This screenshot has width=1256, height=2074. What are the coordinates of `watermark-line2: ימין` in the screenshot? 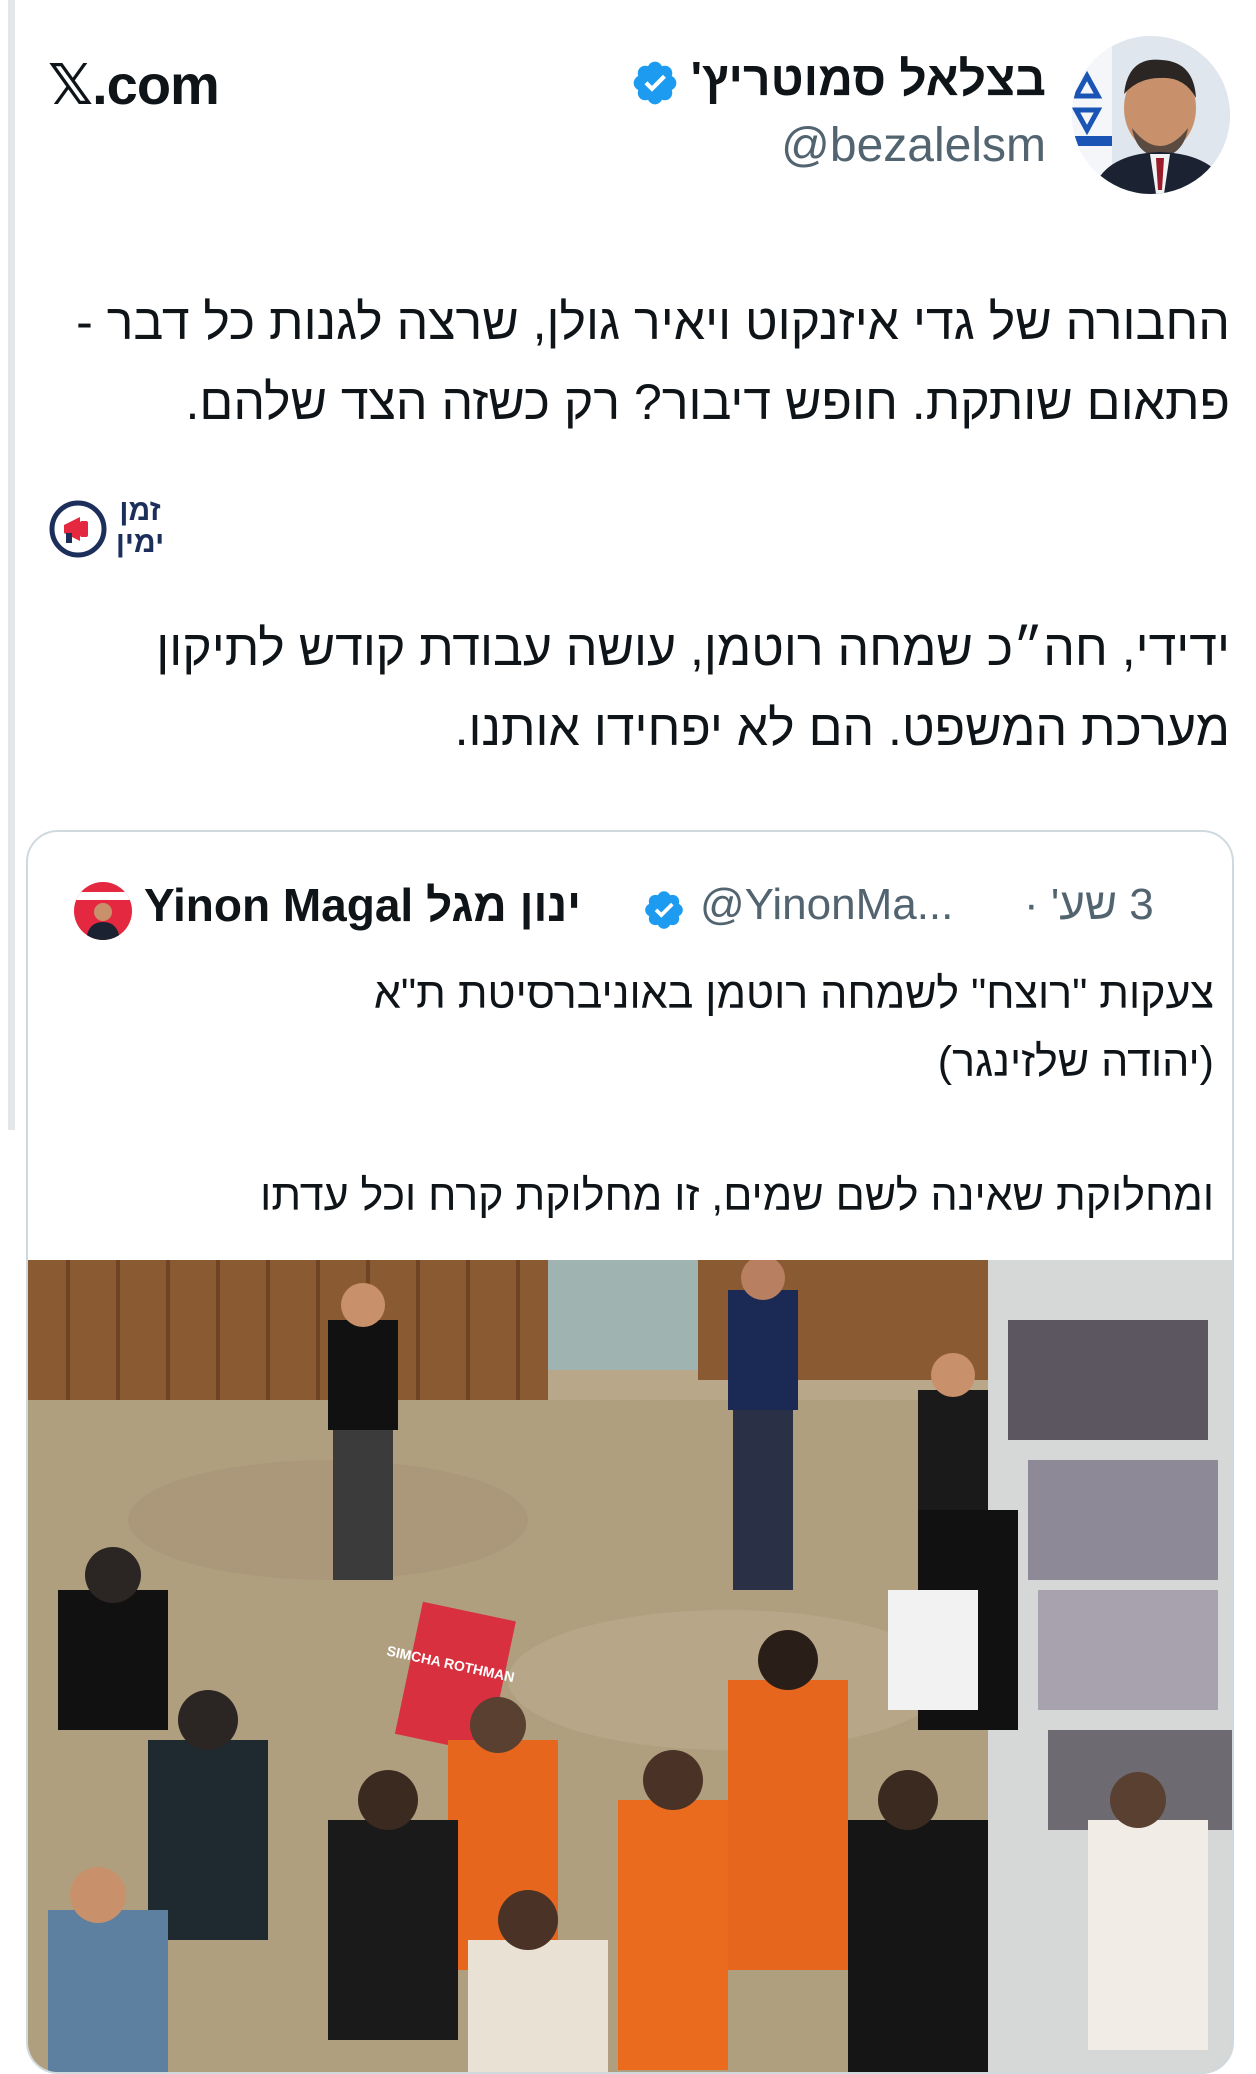 It's located at (140, 542).